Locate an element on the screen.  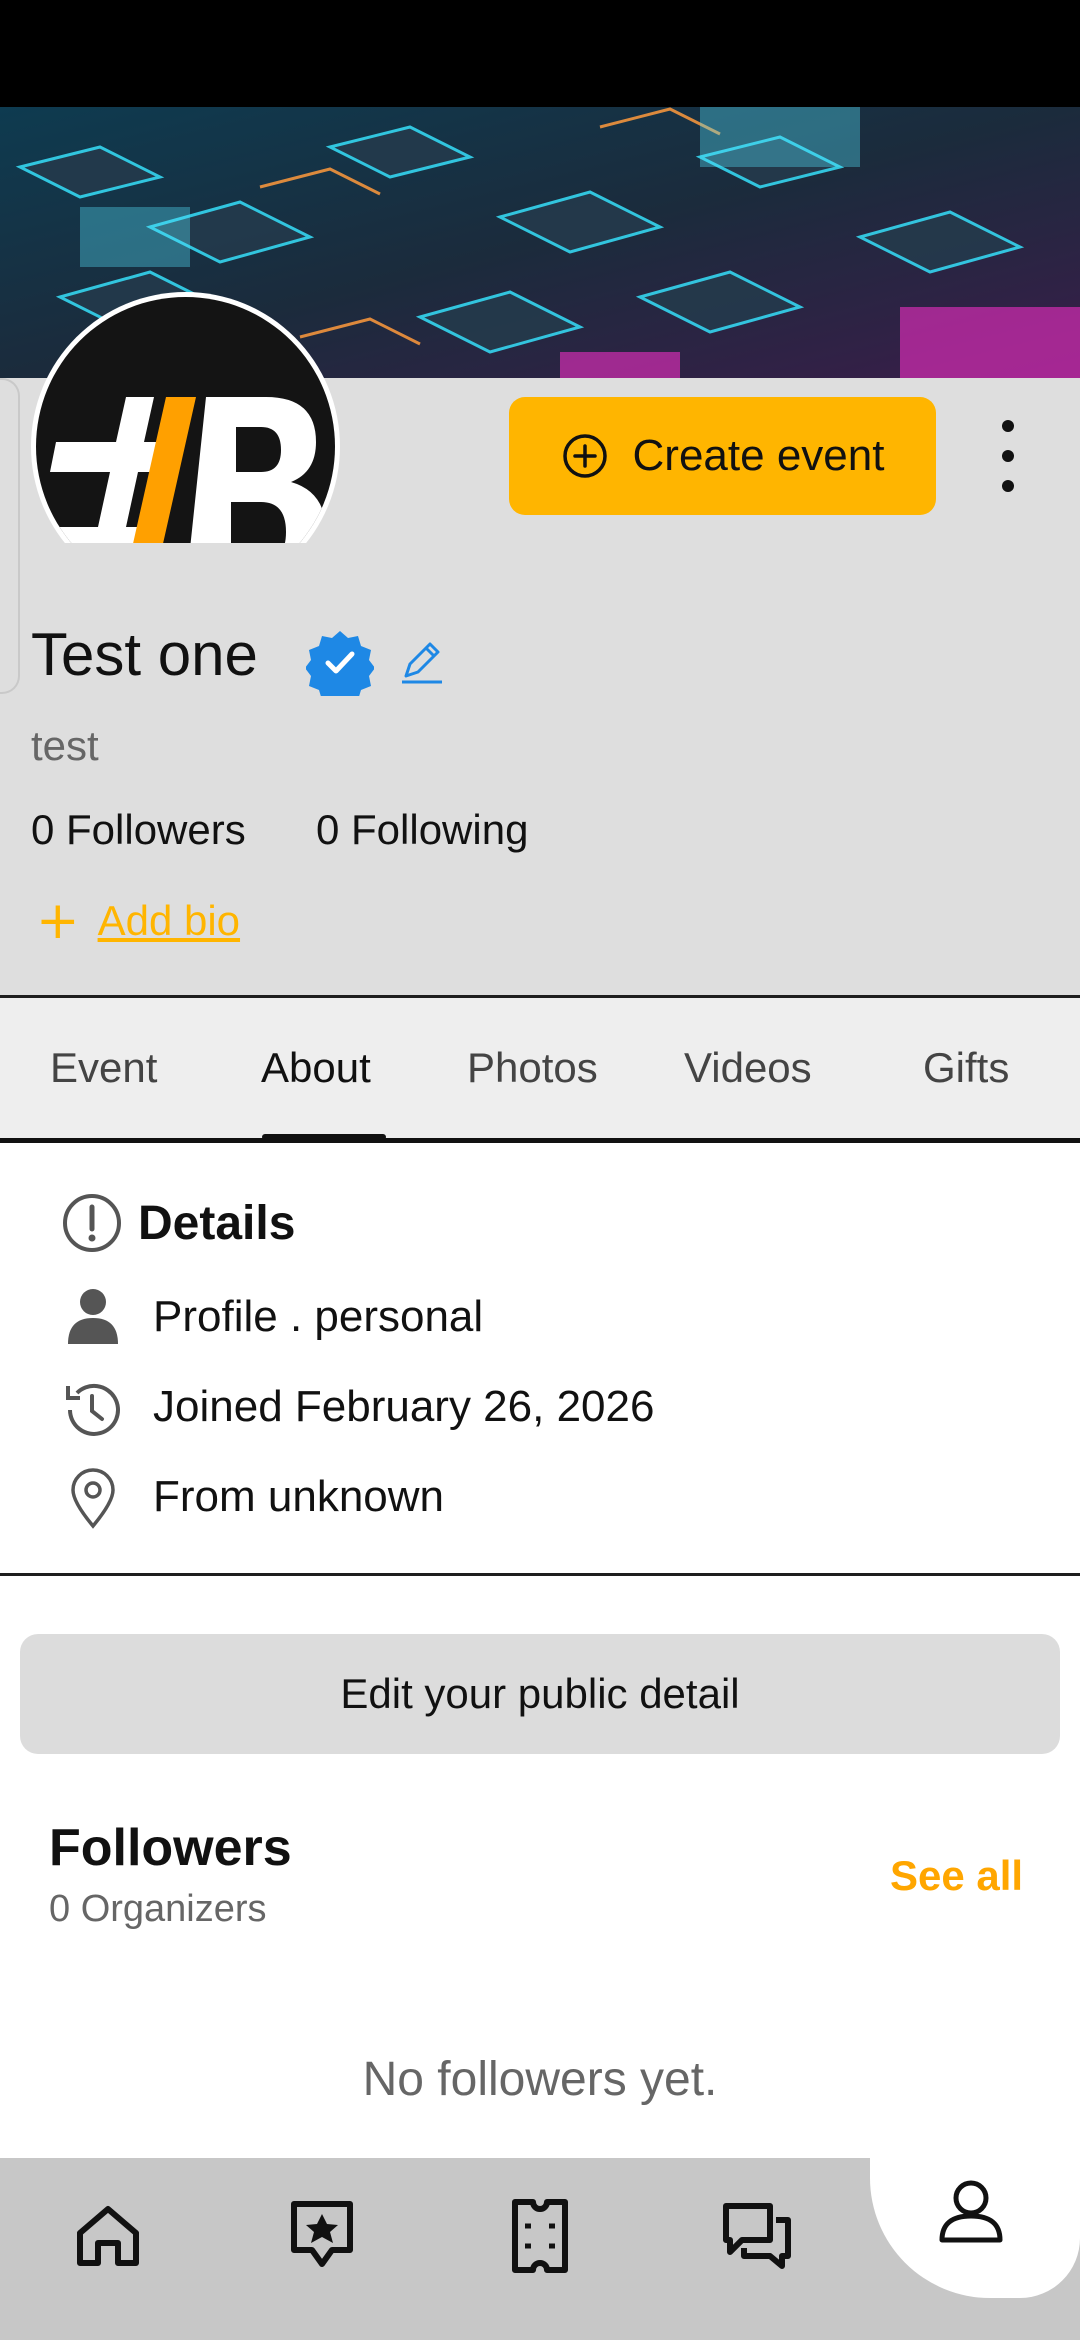
create-event-label: Create event is located at coordinates (758, 455).